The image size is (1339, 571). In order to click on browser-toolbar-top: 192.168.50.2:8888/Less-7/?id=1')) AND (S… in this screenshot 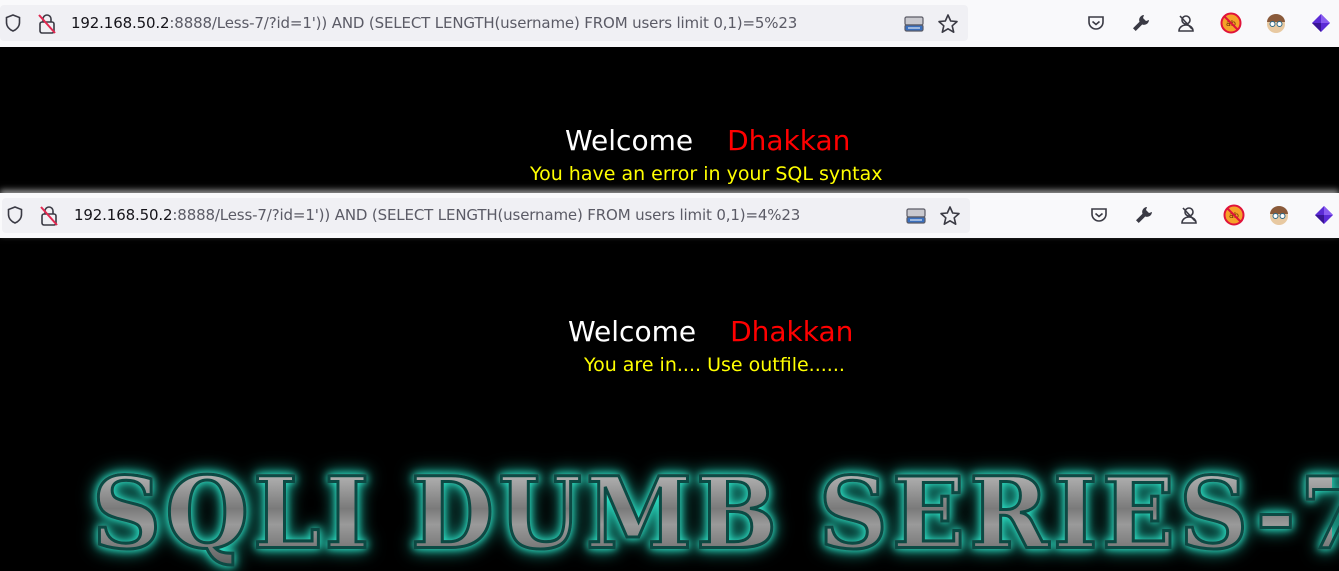, I will do `click(669, 23)`.